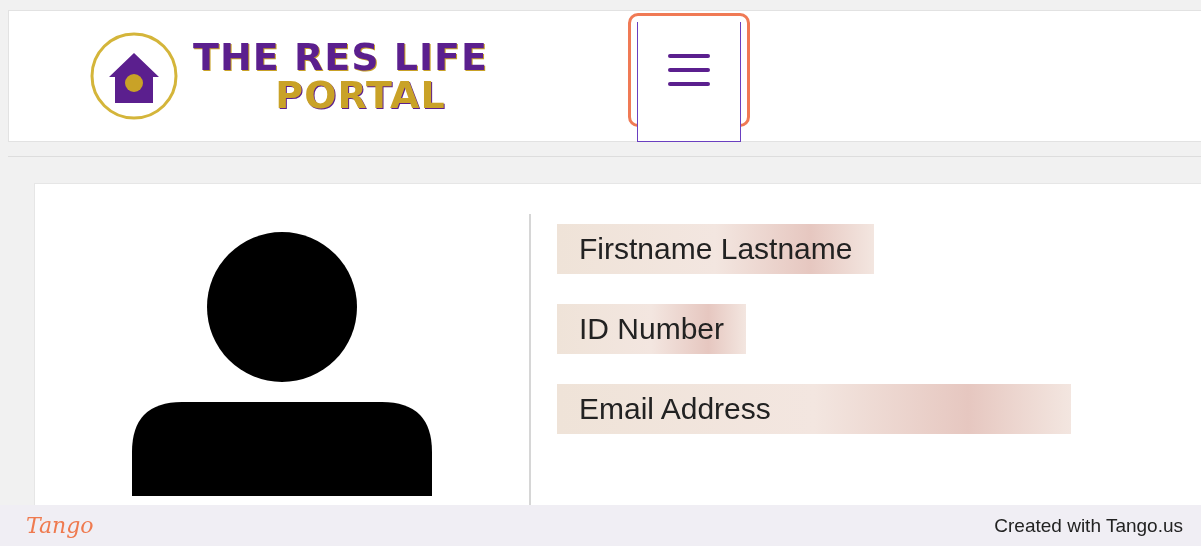  Describe the element at coordinates (360, 95) in the screenshot. I see `logo-subtitle: PORTAL` at that location.